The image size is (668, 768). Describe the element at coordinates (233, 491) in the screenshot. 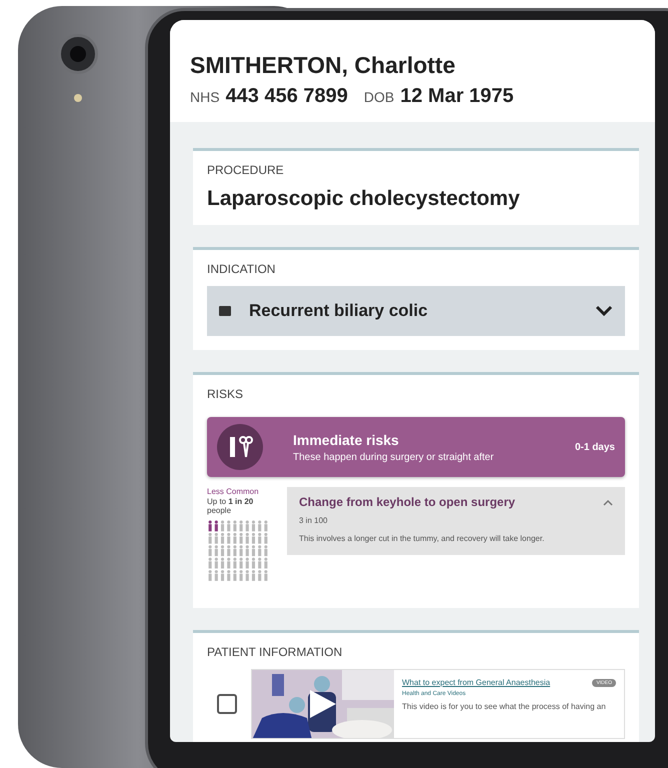

I see `frequency-label: Less Common` at that location.